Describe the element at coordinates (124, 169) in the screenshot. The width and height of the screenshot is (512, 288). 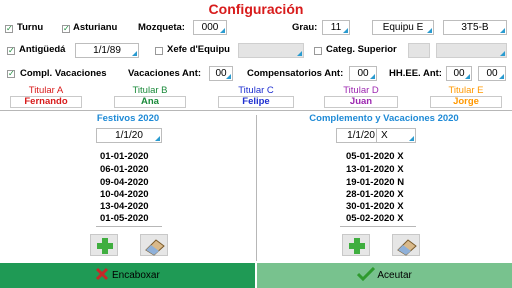
I see `list-item: 06-01-2020` at that location.